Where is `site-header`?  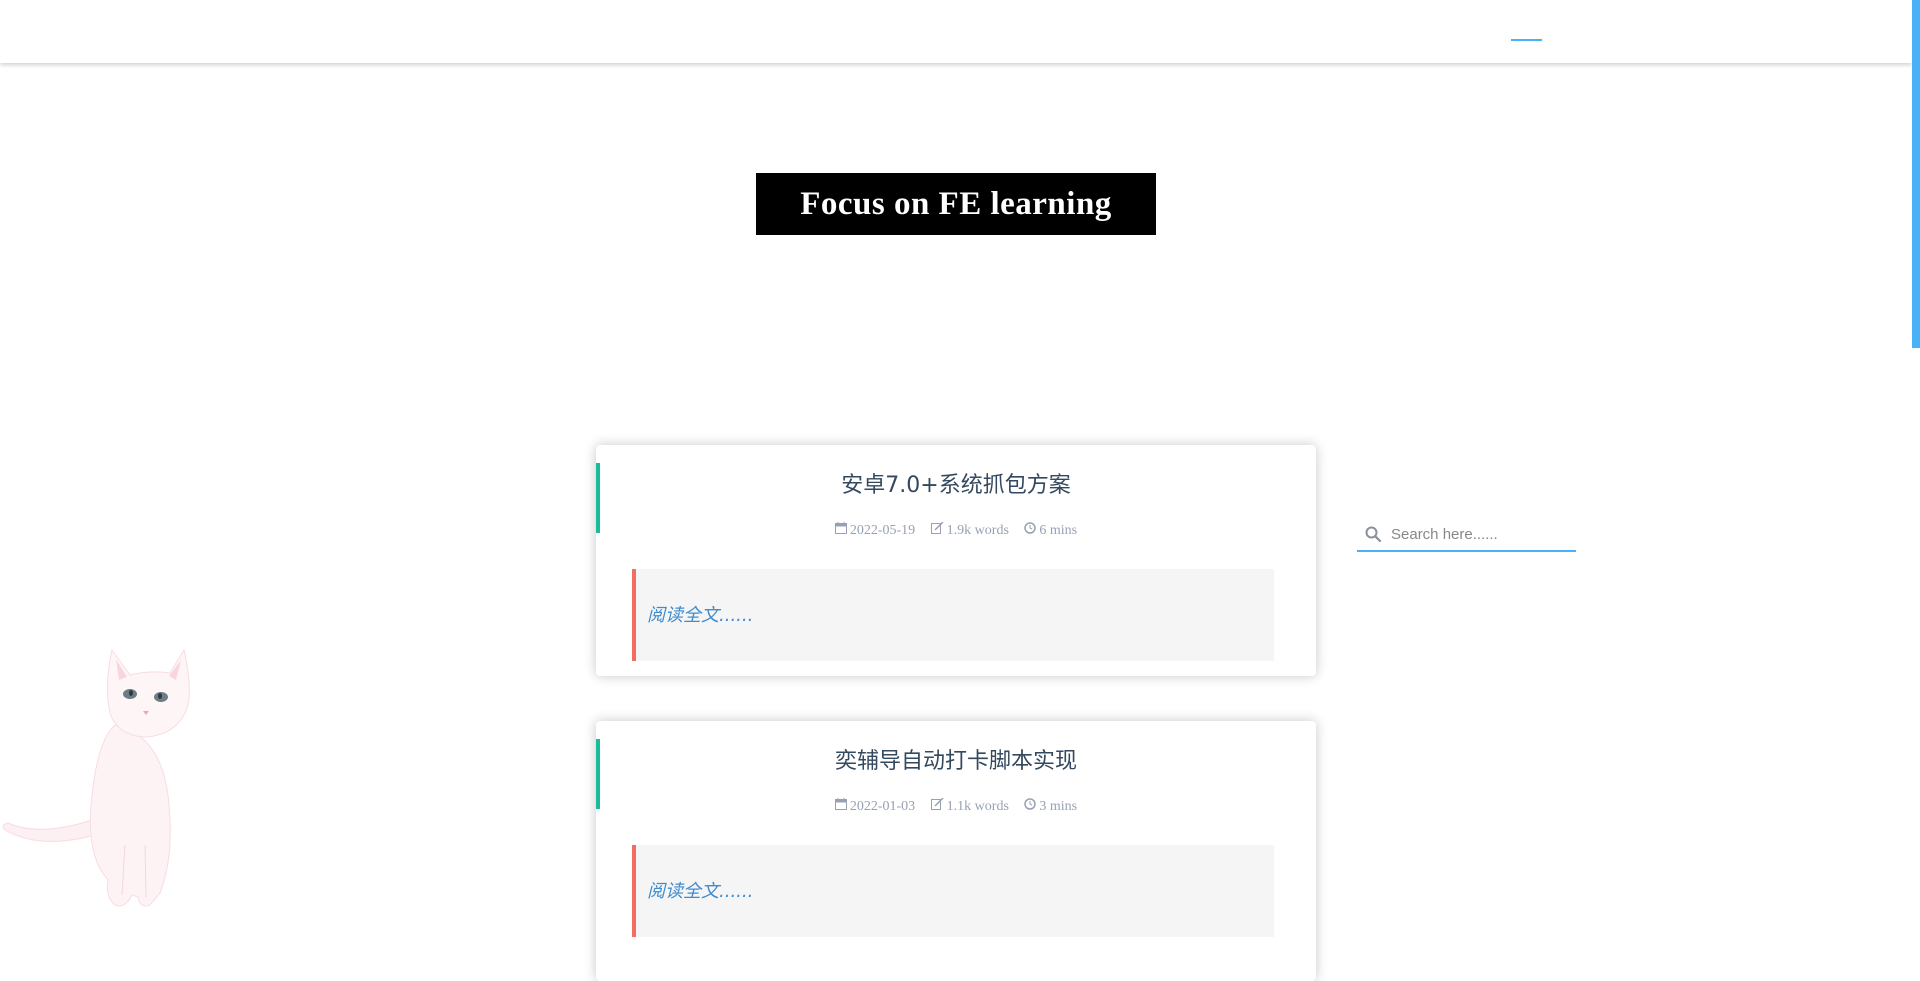 site-header is located at coordinates (956, 31).